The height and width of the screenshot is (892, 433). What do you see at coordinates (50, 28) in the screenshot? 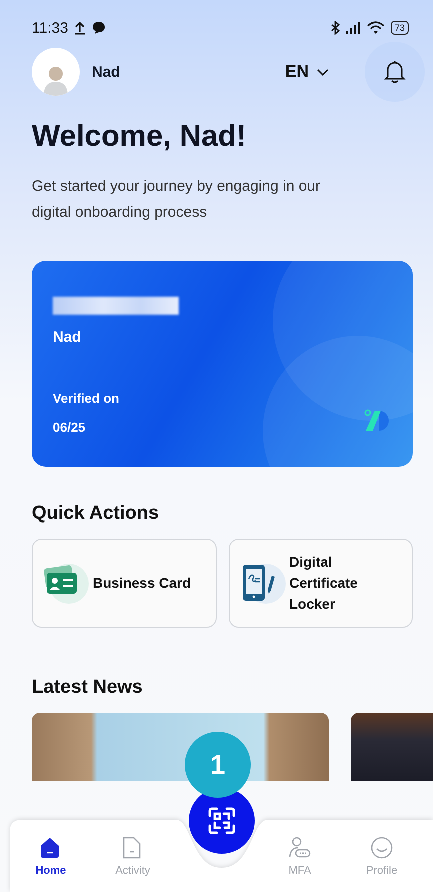
I see `status-time: 11:33` at bounding box center [50, 28].